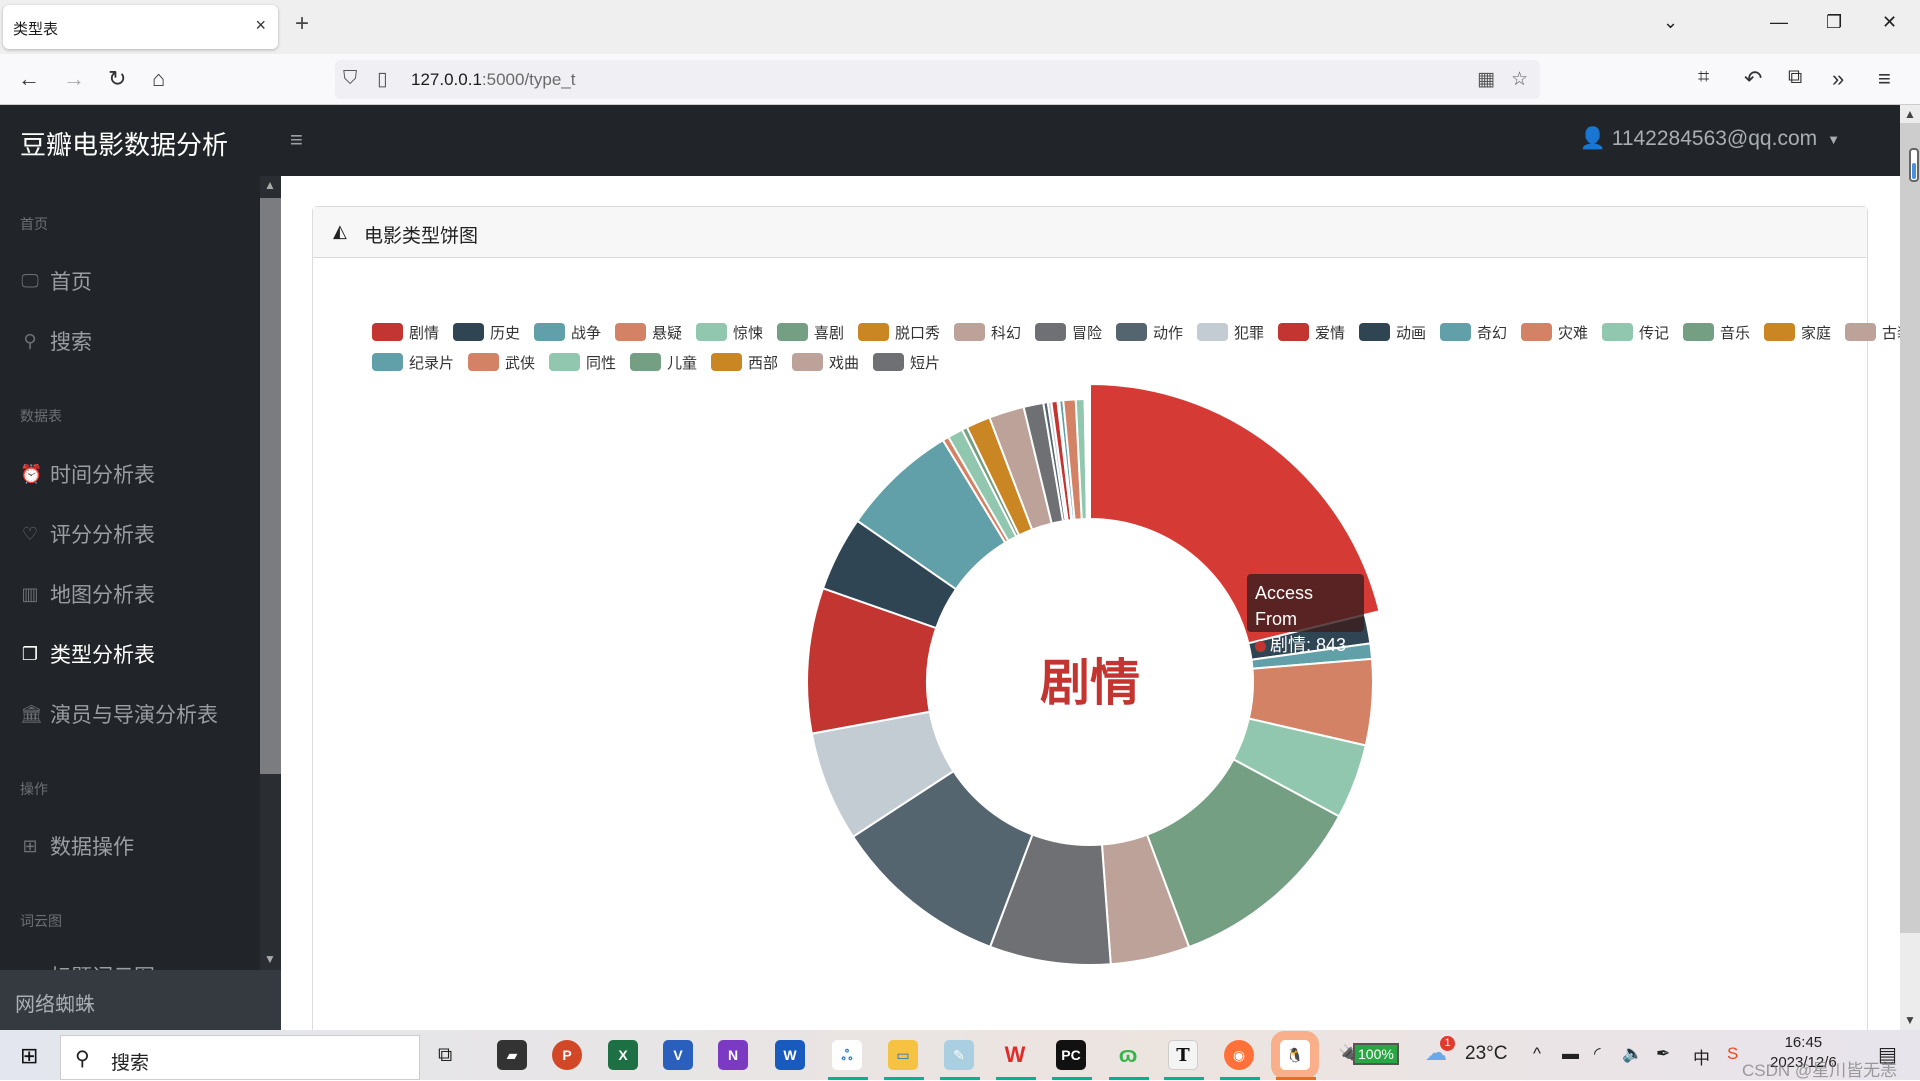  What do you see at coordinates (748, 333) in the screenshot?
I see `legend-label: 惊悚` at bounding box center [748, 333].